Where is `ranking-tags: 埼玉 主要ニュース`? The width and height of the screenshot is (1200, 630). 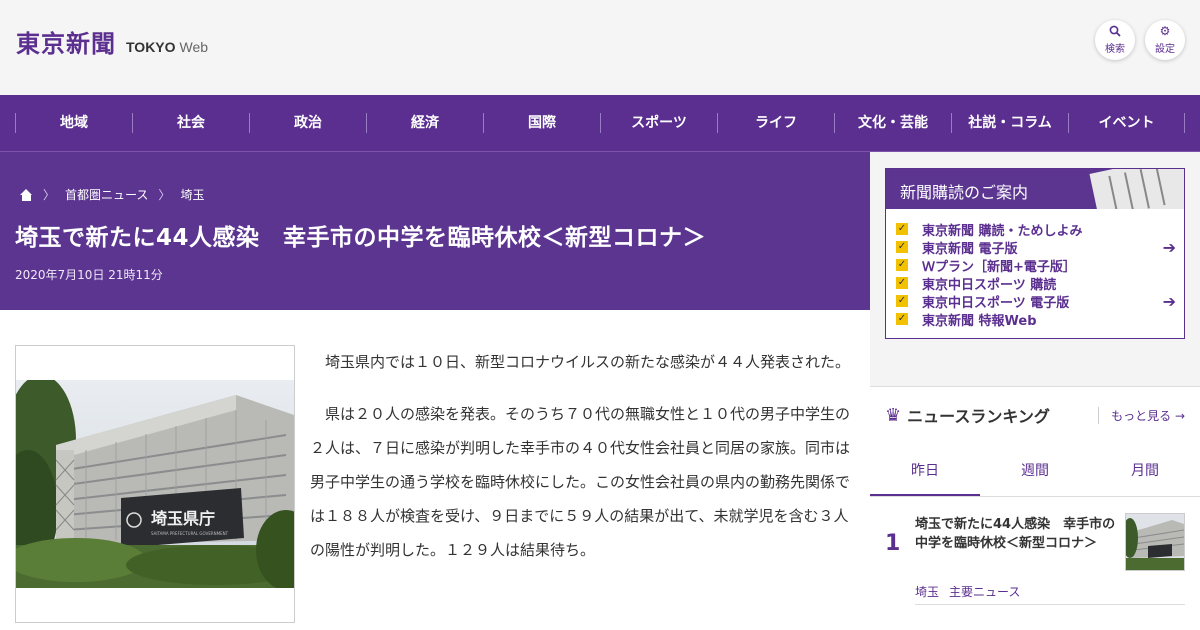 ranking-tags: 埼玉 主要ニュース is located at coordinates (967, 591).